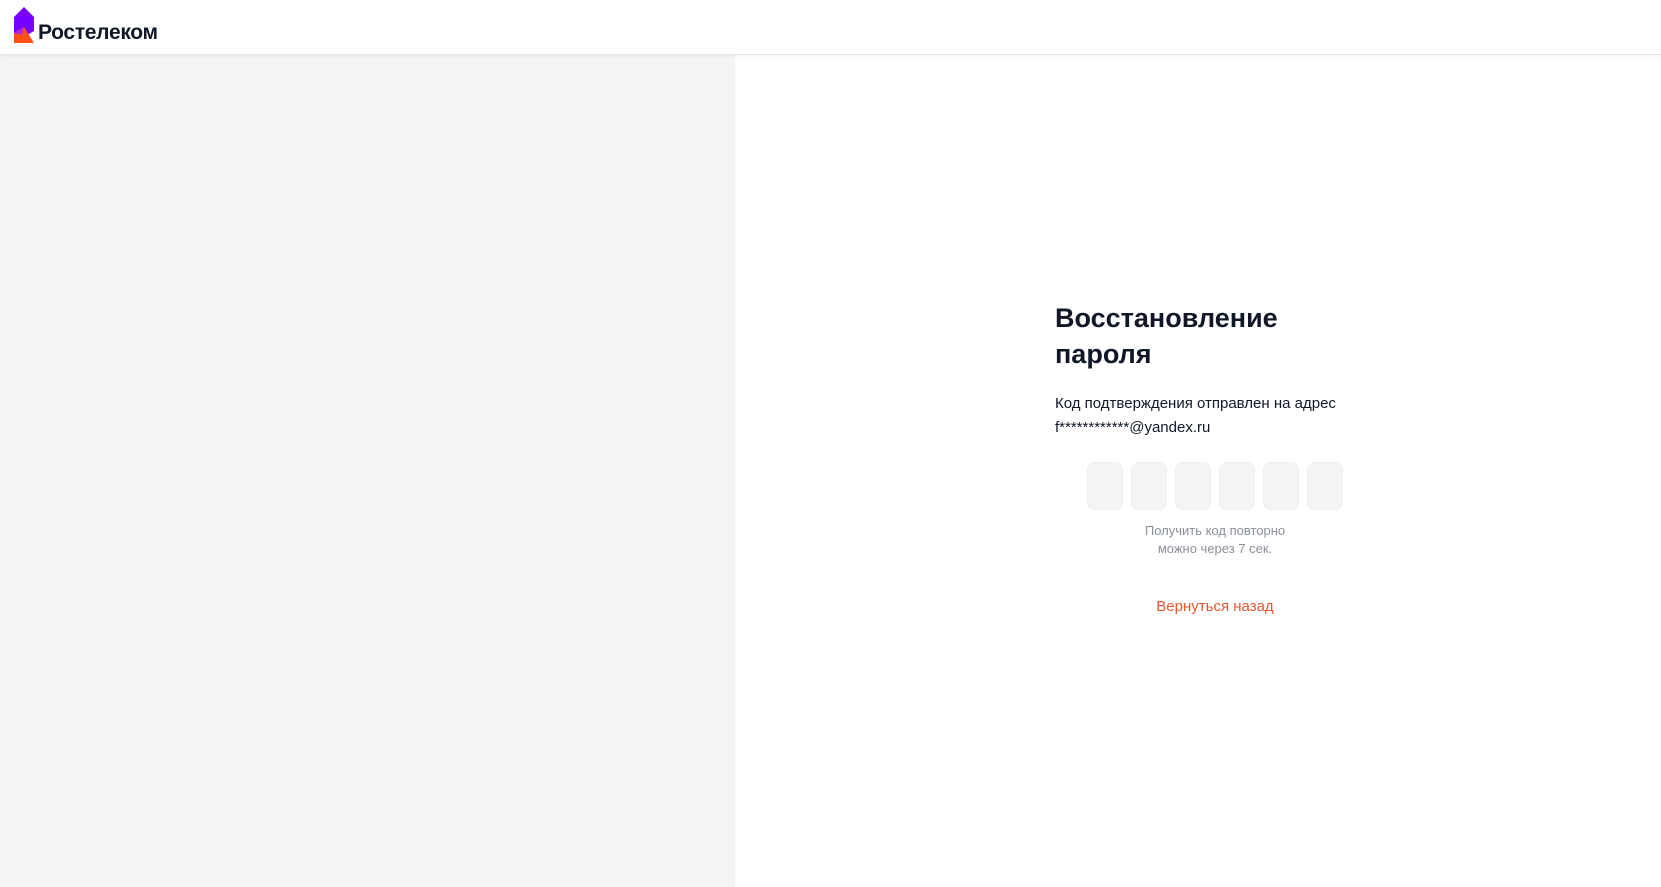 Image resolution: width=1661 pixels, height=887 pixels. What do you see at coordinates (1133, 427) in the screenshot?
I see `masked-email: f************@yandex.ru` at bounding box center [1133, 427].